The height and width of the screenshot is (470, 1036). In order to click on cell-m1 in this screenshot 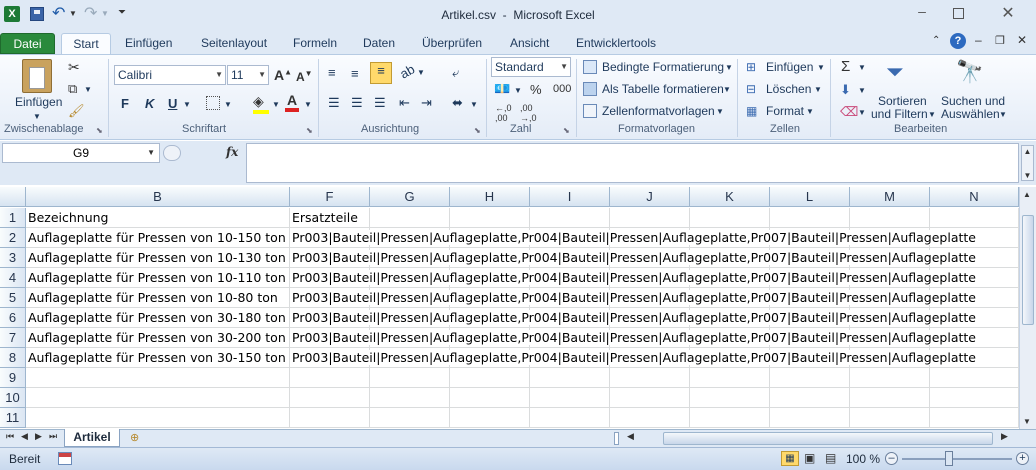, I will do `click(890, 218)`.